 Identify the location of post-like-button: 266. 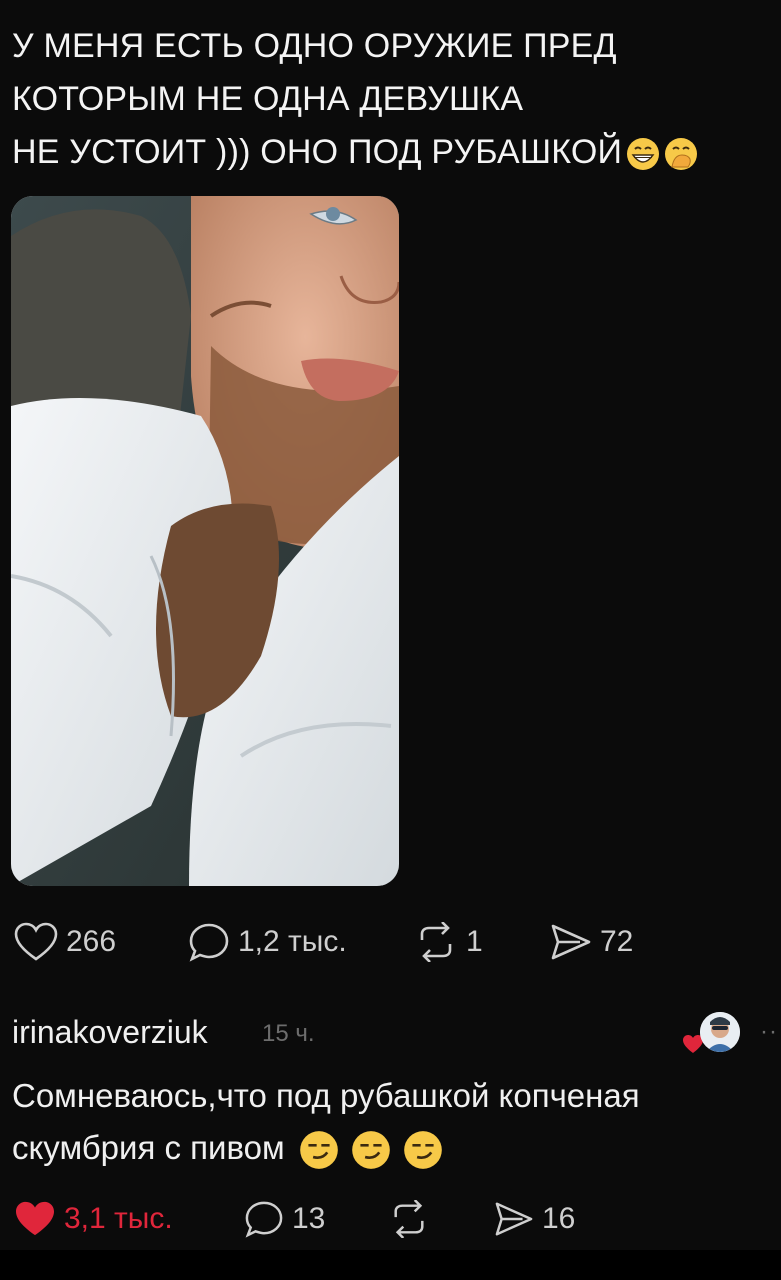
(101, 942).